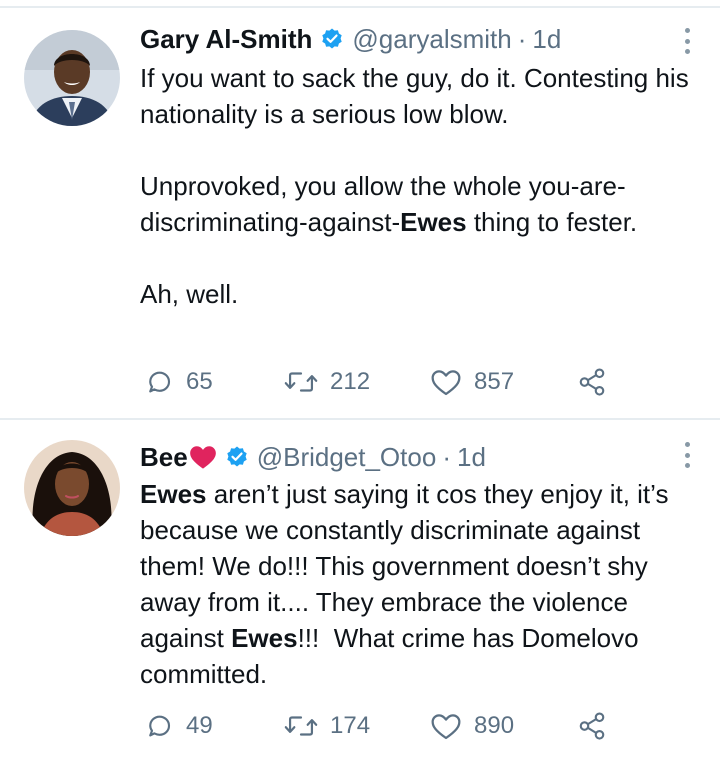  I want to click on reply-button: 49, so click(178, 726).